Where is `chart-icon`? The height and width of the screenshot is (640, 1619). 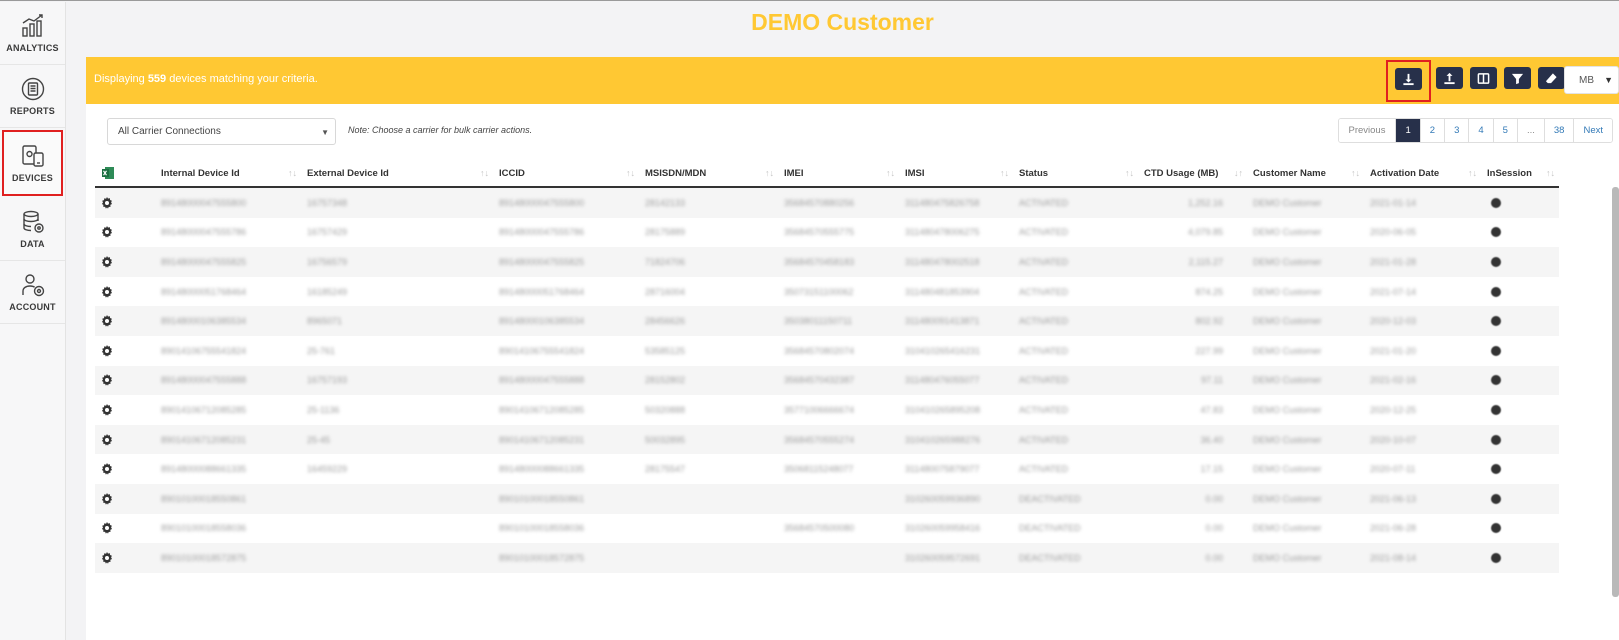
chart-icon is located at coordinates (32, 25).